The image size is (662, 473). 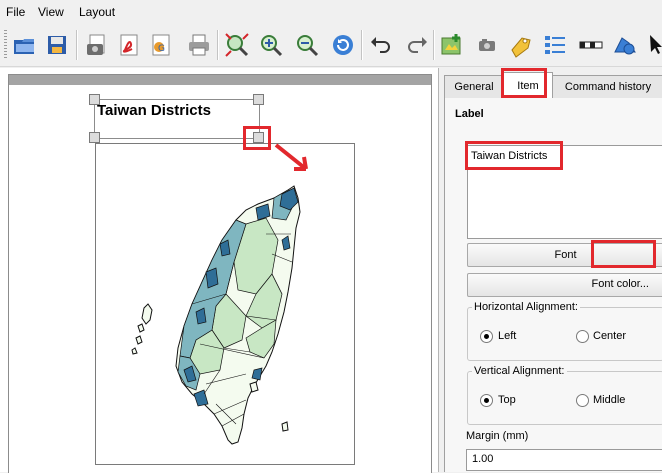 I want to click on zoom-full-icon, so click(x=237, y=45).